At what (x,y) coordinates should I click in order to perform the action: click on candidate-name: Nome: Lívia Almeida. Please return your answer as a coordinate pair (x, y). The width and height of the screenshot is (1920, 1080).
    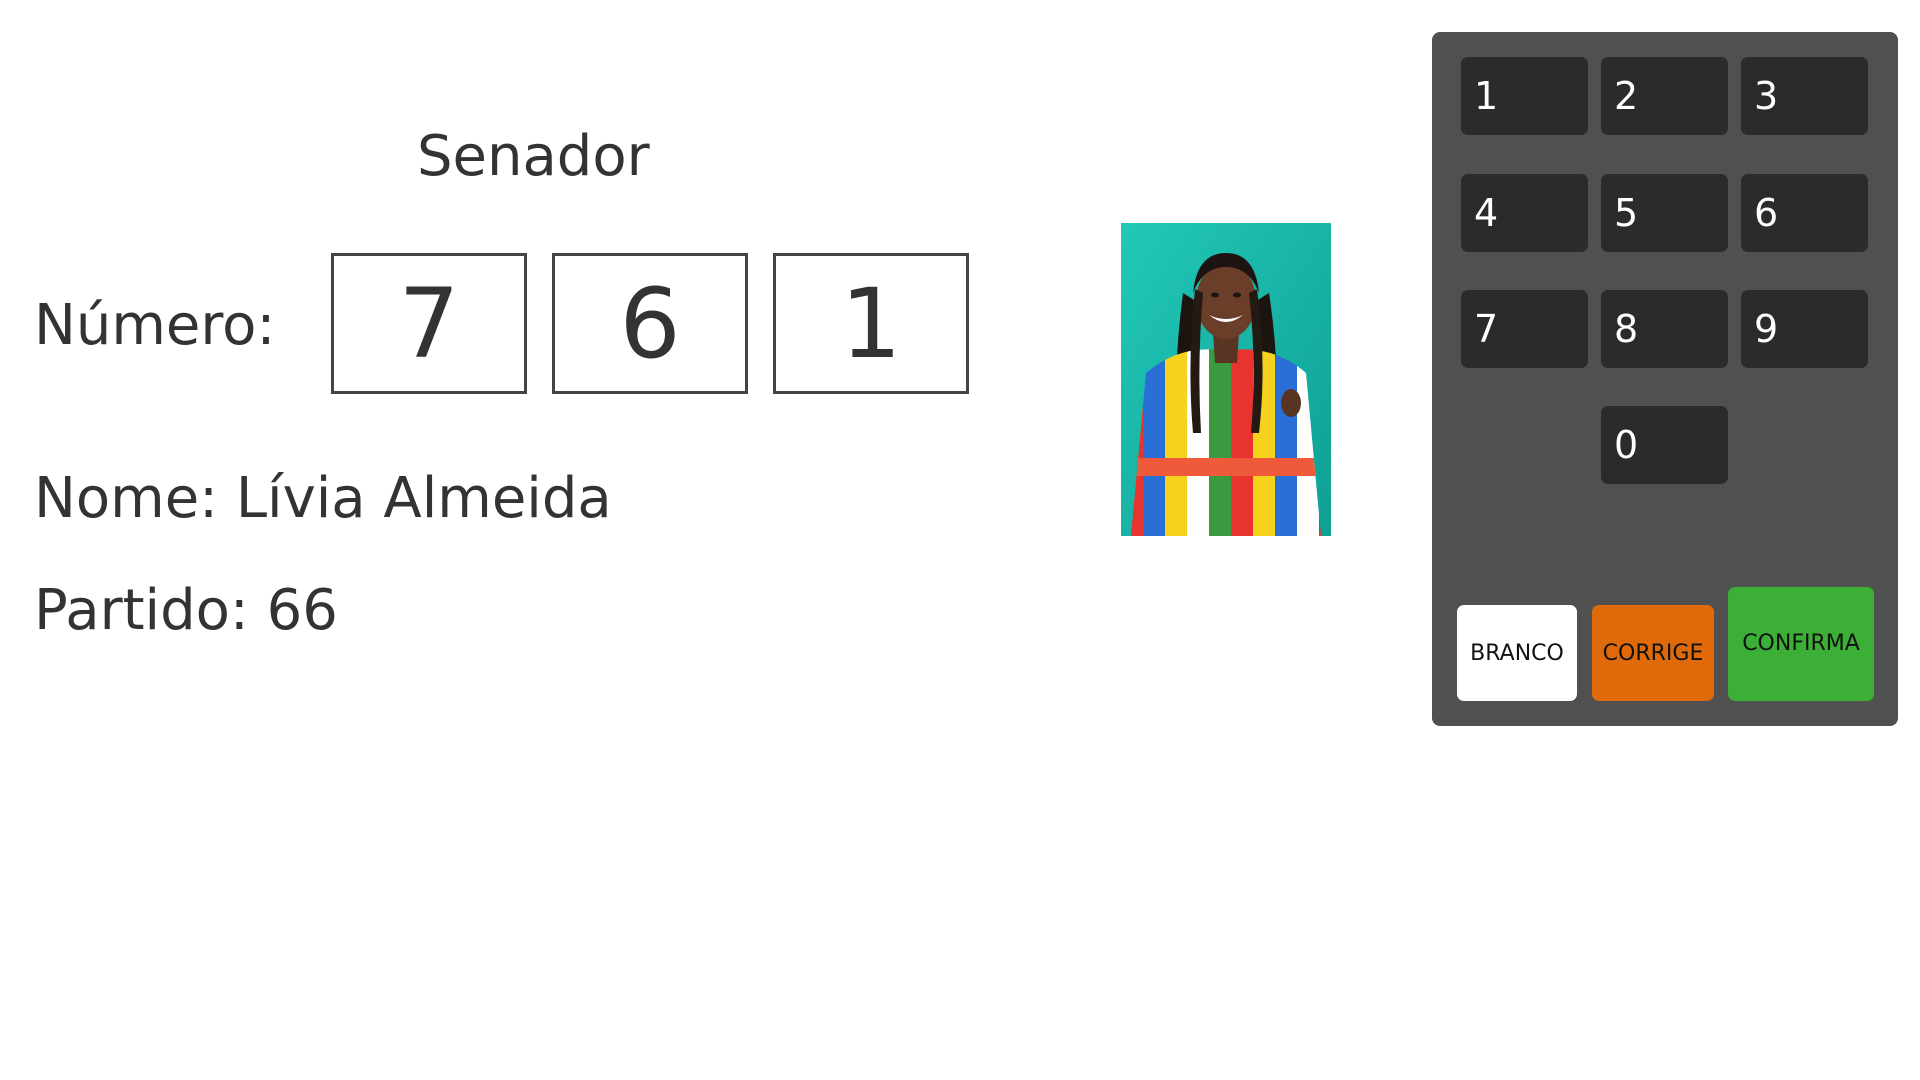
    Looking at the image, I should click on (323, 498).